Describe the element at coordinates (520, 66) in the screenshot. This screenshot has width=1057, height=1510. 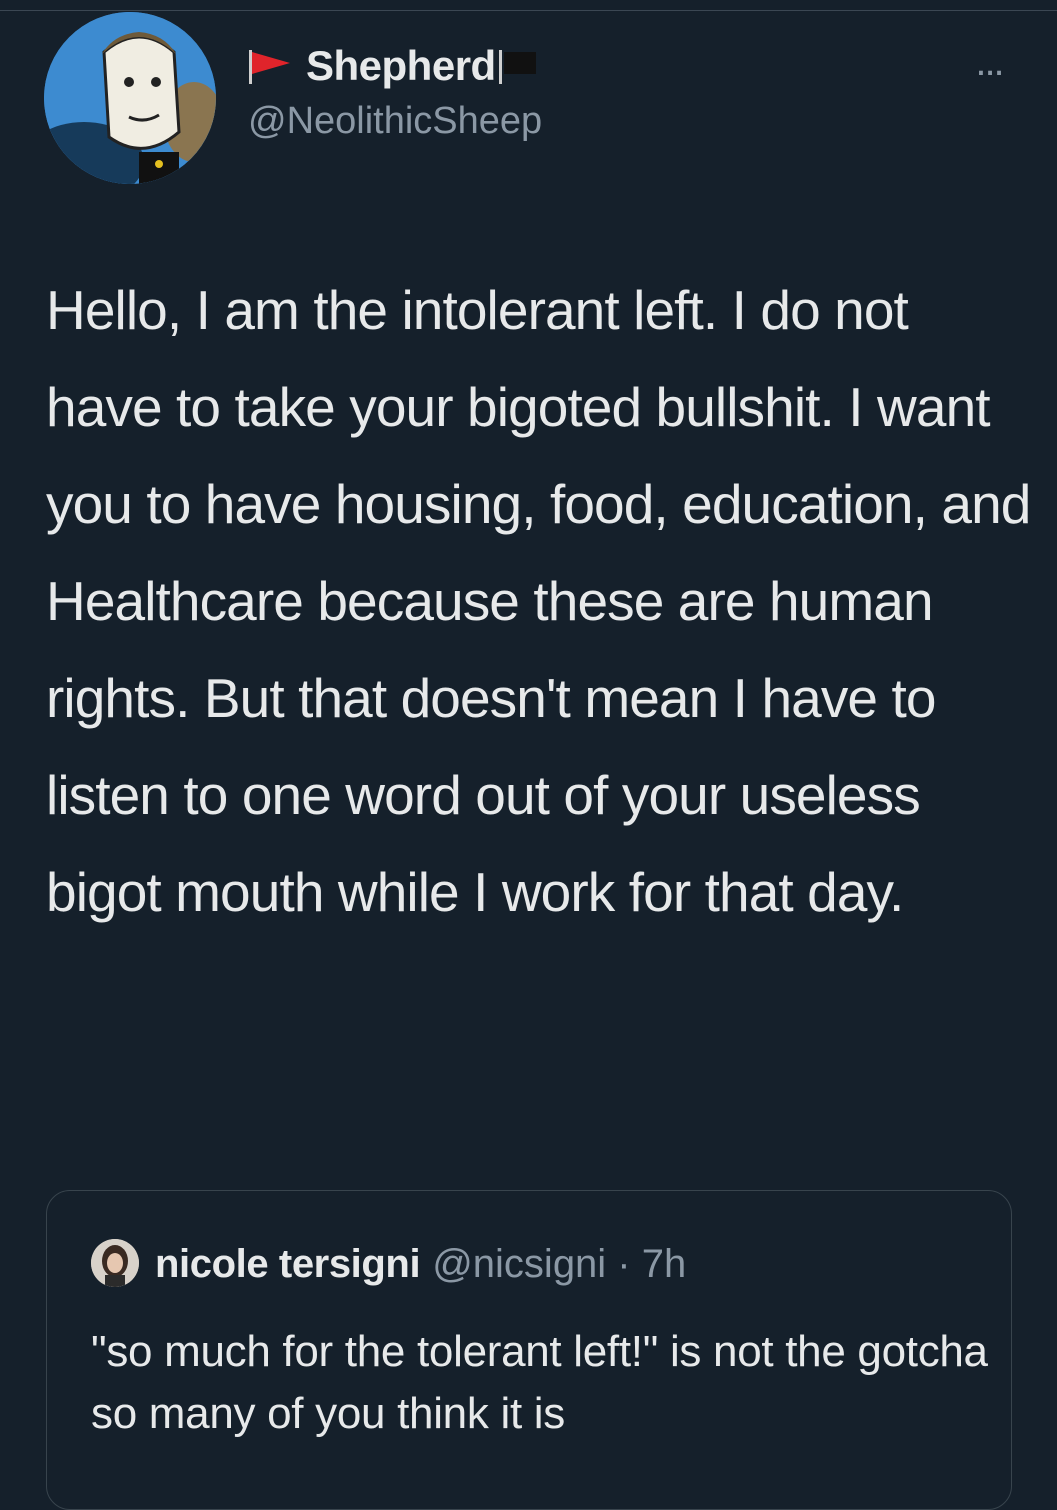
I see `black-flag-icon` at that location.